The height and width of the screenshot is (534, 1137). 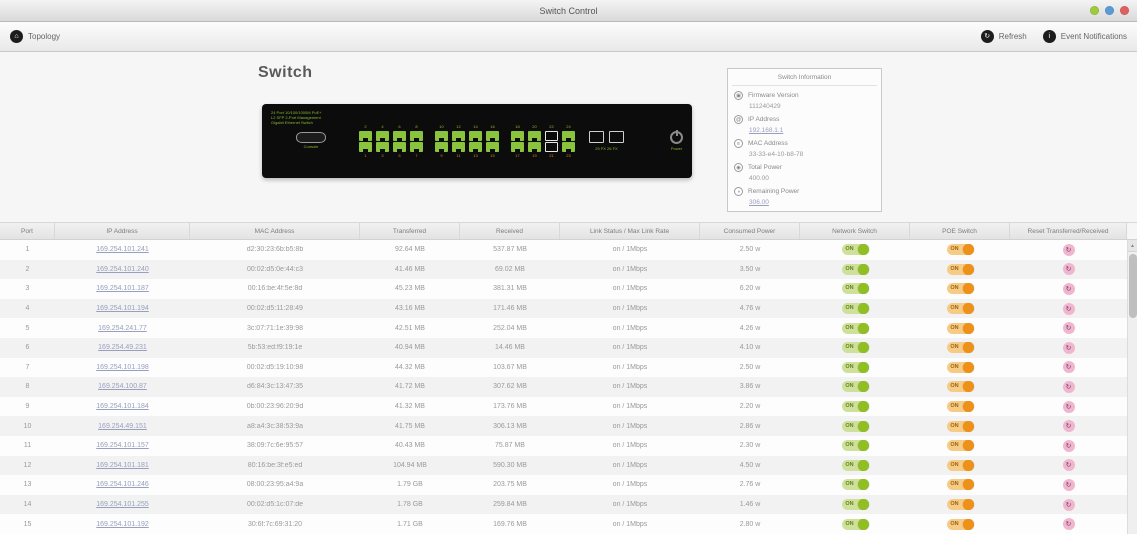 What do you see at coordinates (275, 231) in the screenshot?
I see `column-header: MAC Address` at bounding box center [275, 231].